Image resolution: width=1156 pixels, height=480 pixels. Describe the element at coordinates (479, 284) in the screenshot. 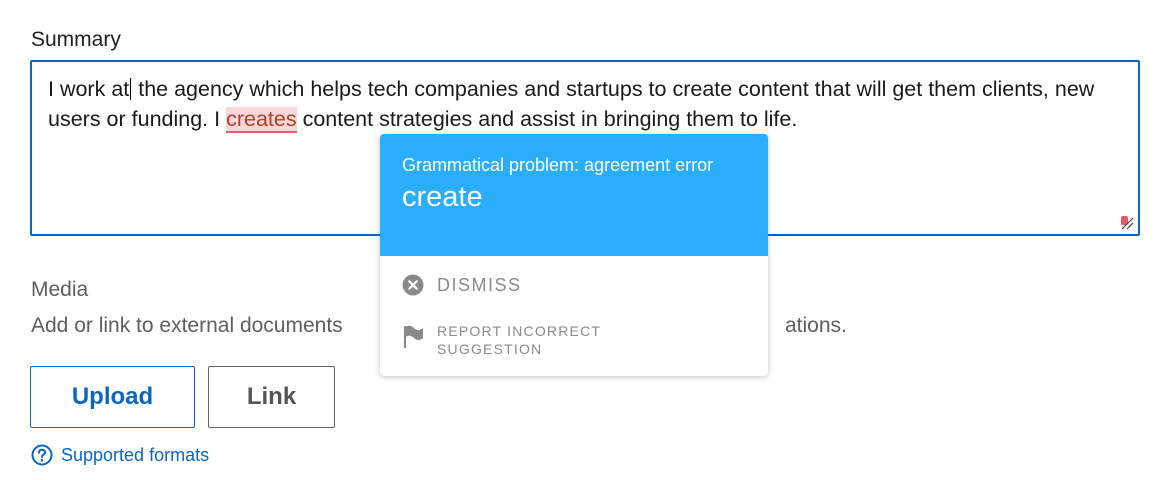

I see `dismiss-label: DISMISS` at that location.